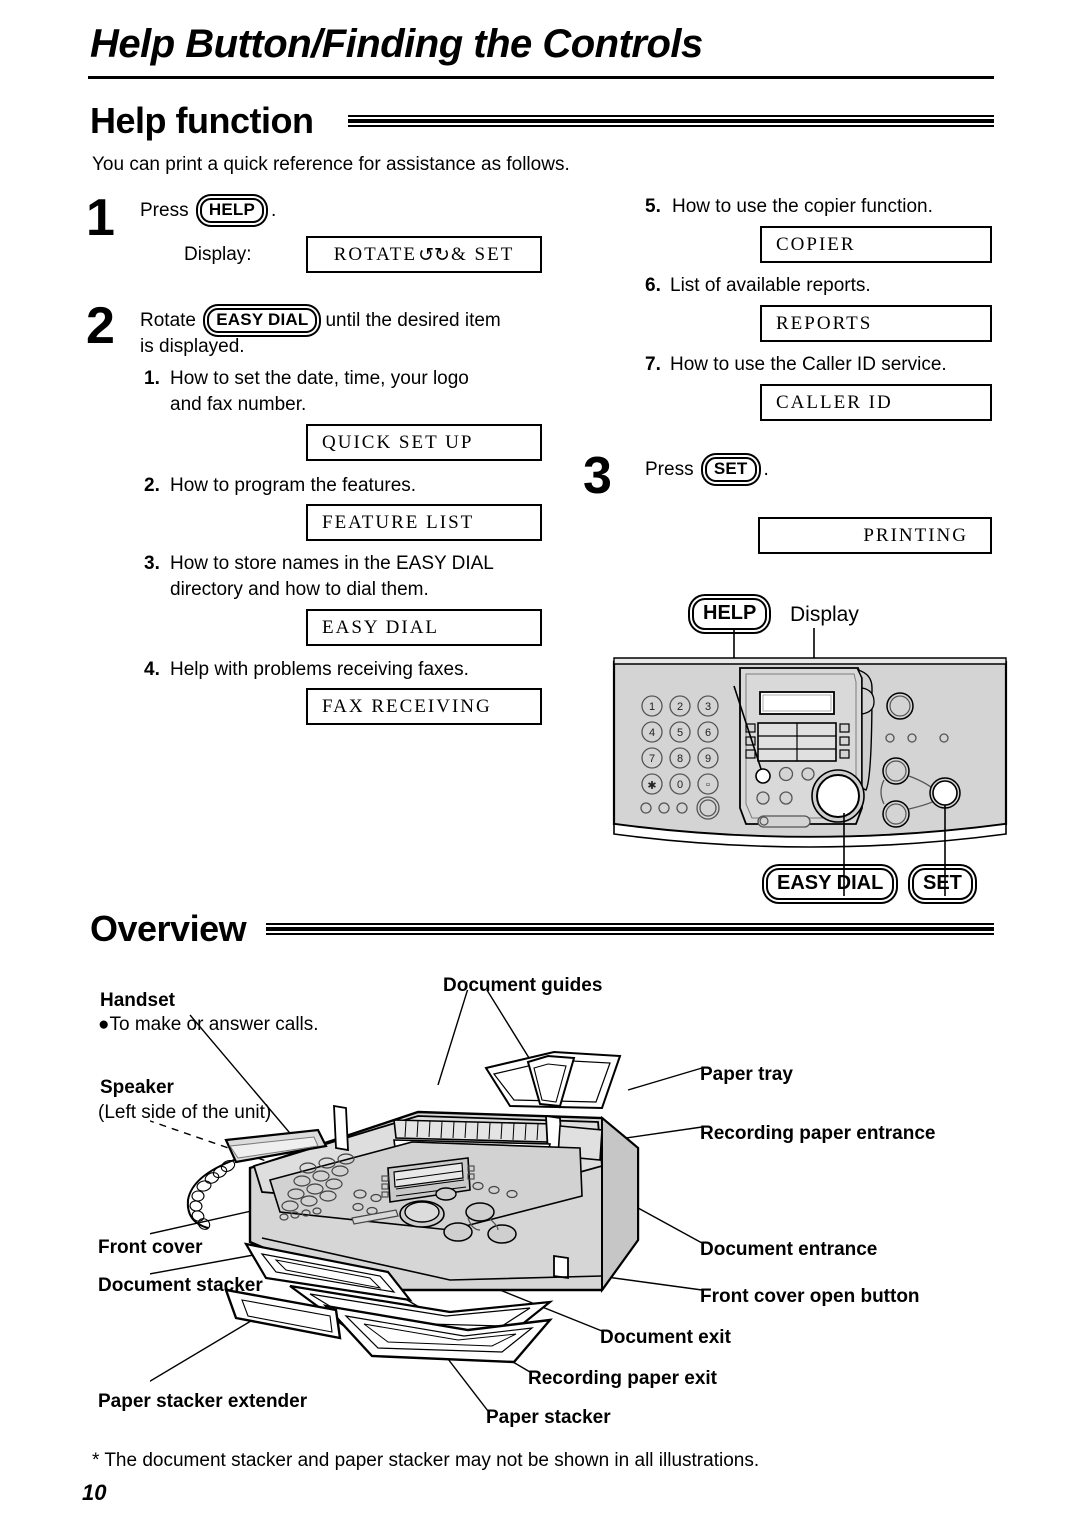 This screenshot has height=1526, width=1080. Describe the element at coordinates (834, 402) in the screenshot. I see `lcd-caller-id-text: CALLER ID` at that location.